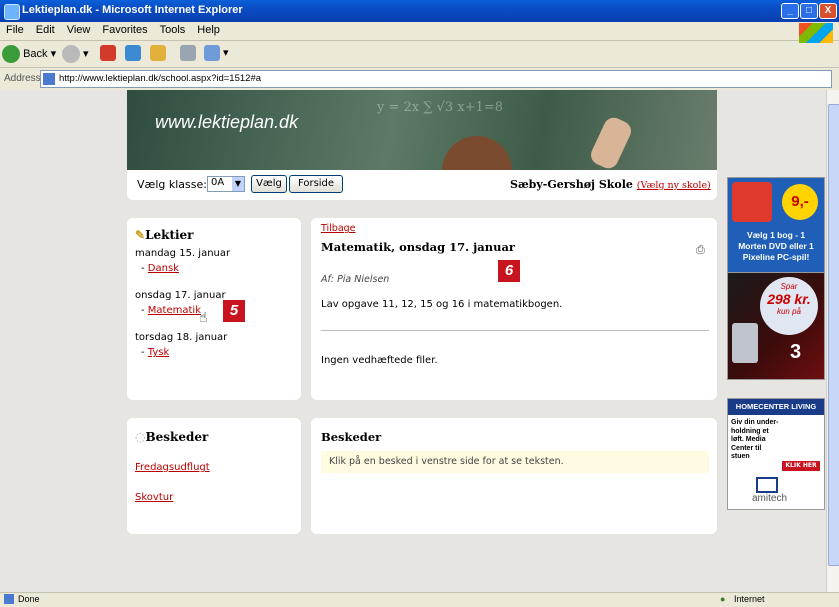  Describe the element at coordinates (571, 184) in the screenshot. I see `school-name-text: Sæby-Gershøj Skole` at that location.